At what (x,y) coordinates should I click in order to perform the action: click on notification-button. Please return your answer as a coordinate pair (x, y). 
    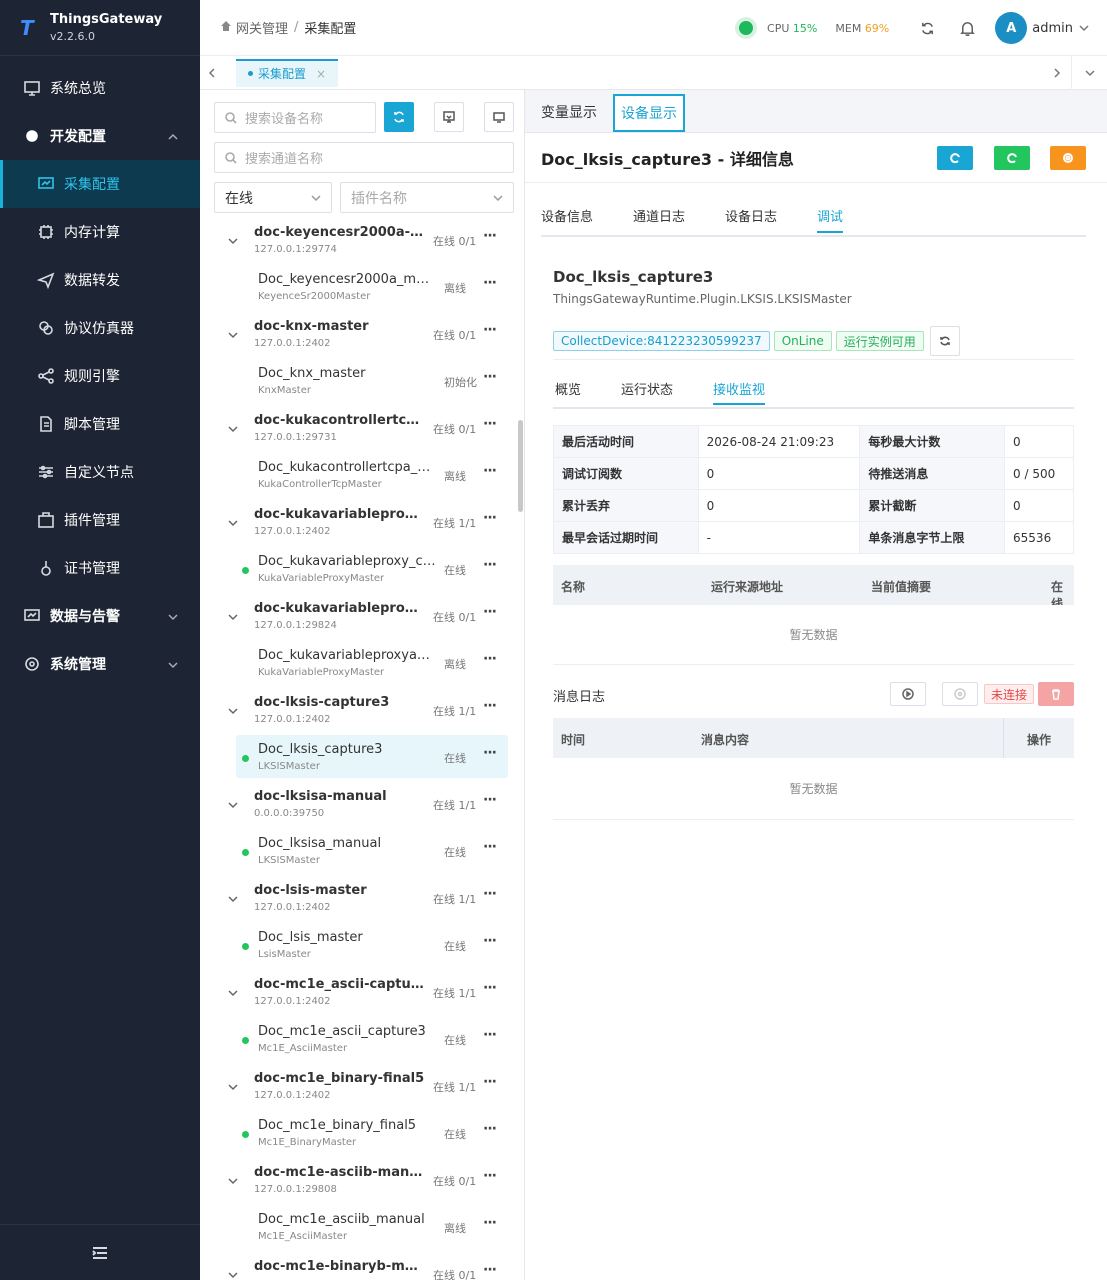
    Looking at the image, I should click on (967, 28).